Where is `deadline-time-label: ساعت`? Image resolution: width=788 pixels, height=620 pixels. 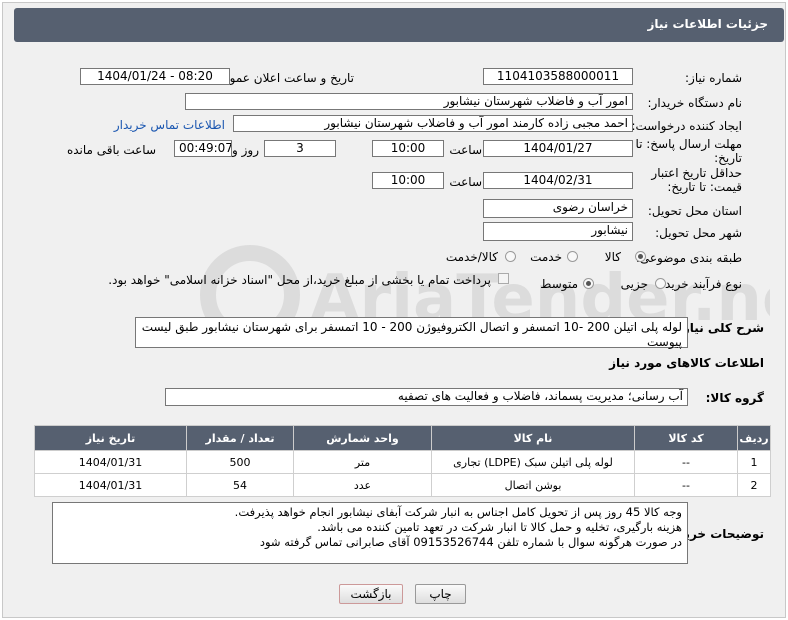
deadline-time-label: ساعت is located at coordinates (465, 150).